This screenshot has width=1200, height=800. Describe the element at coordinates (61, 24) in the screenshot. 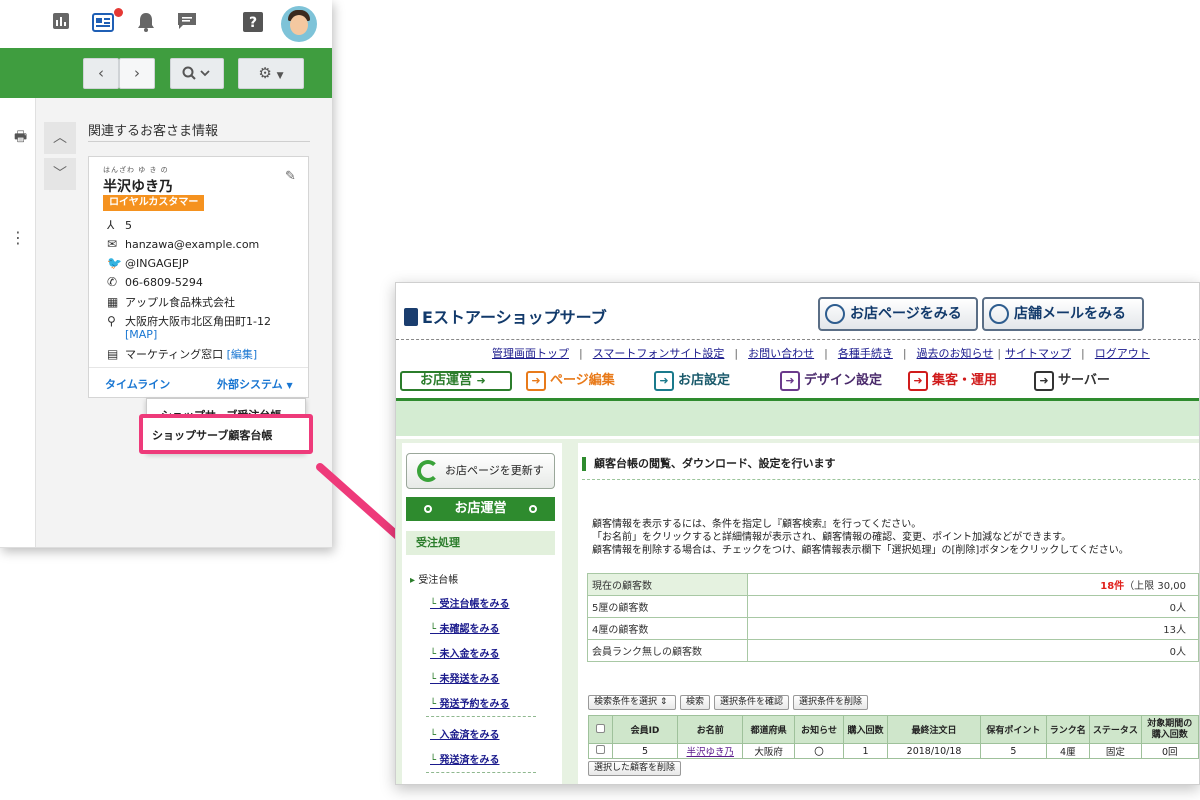

I see `analytics-icon` at that location.